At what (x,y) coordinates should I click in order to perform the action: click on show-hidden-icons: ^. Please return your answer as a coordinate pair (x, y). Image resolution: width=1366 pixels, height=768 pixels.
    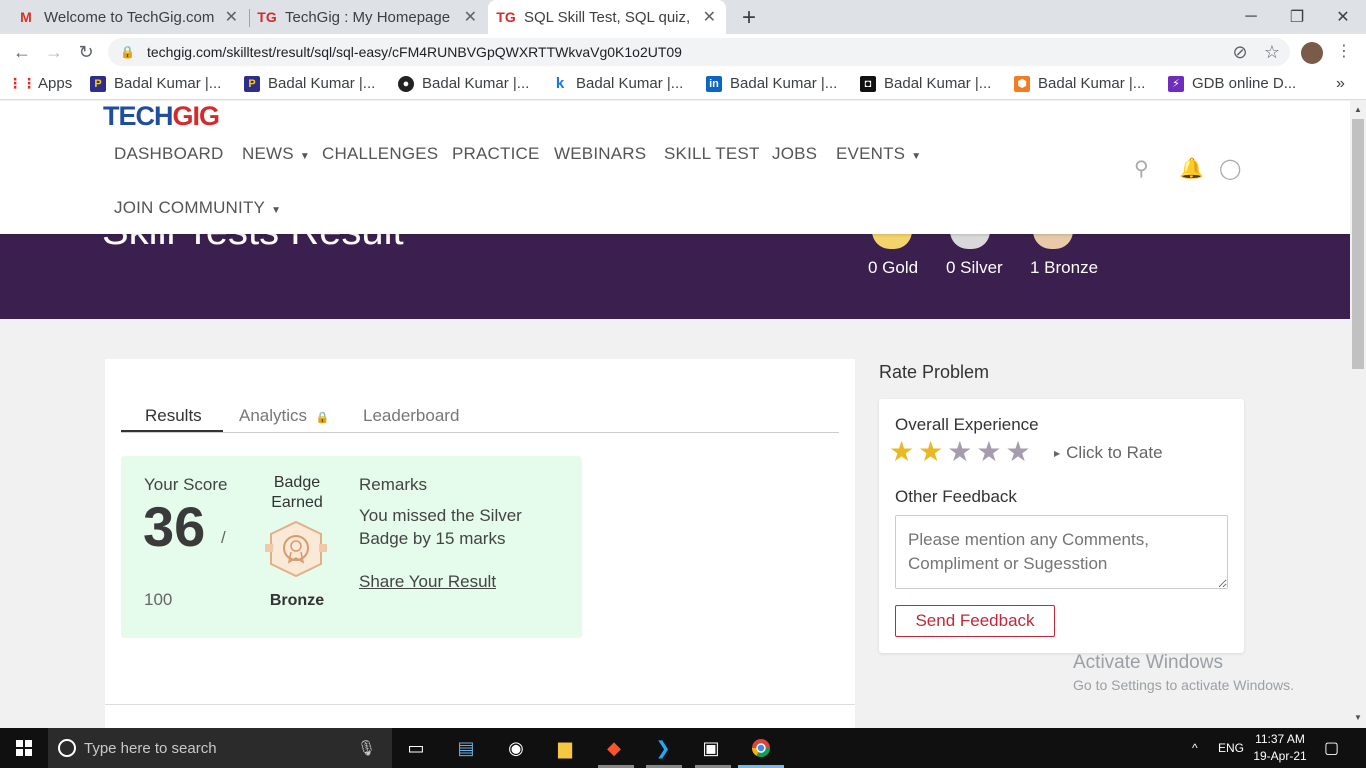
    Looking at the image, I should click on (1195, 748).